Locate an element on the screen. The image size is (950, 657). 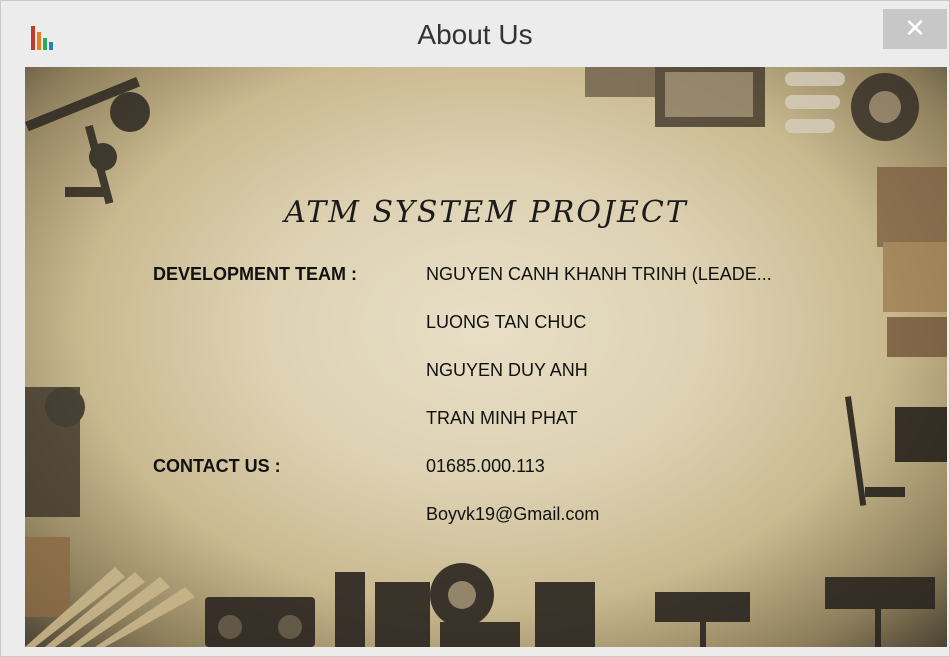
team-member-3: NGUYEN DUY ANH is located at coordinates (507, 370).